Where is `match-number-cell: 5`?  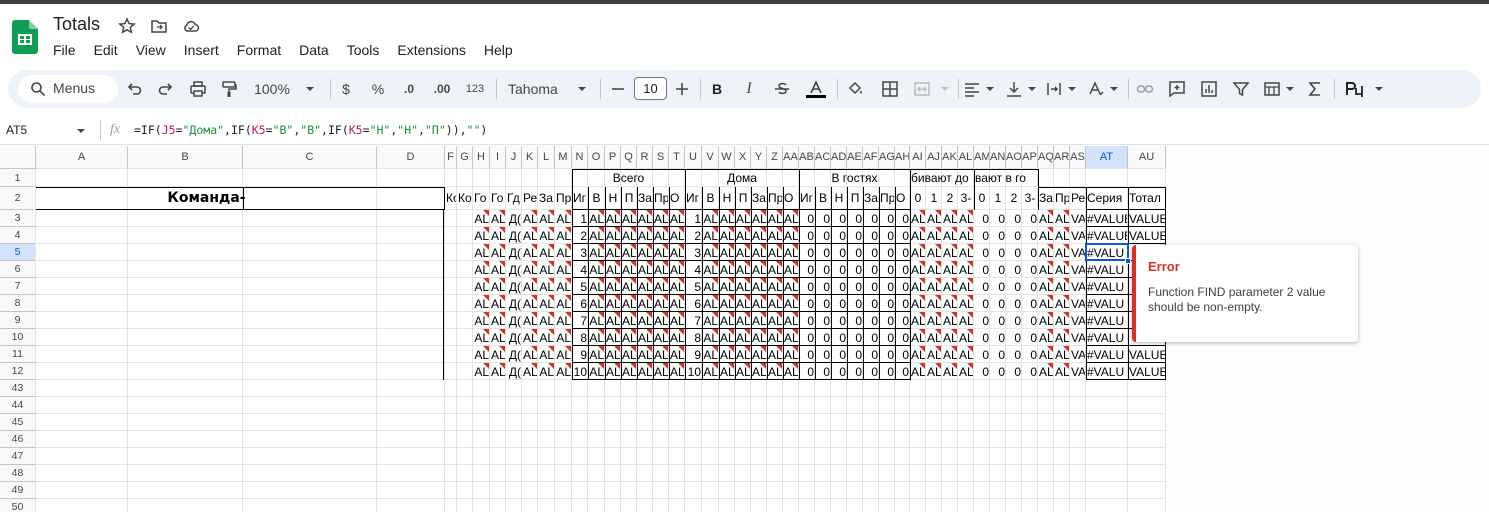 match-number-cell: 5 is located at coordinates (693, 286).